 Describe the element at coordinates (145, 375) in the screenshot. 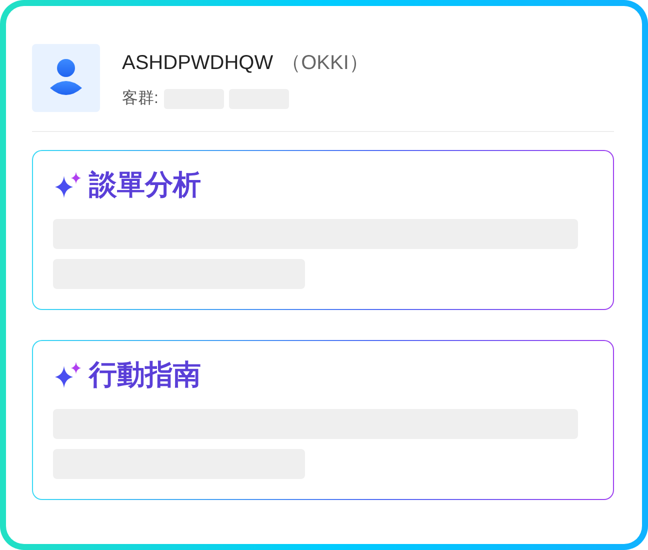

I see `section-title: 行動指南` at that location.